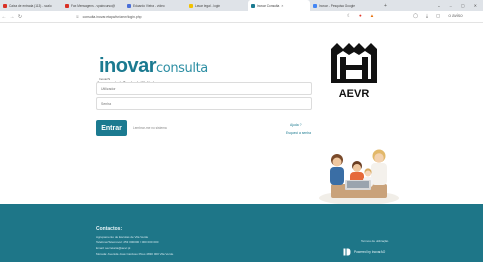  I want to click on tab-label: Fax Mensagens - vpaincurso@, so click(93, 5).